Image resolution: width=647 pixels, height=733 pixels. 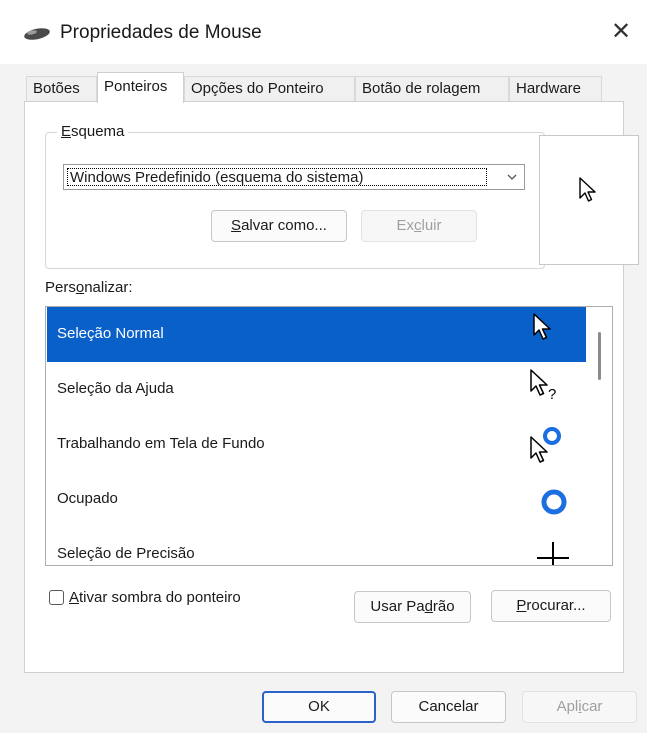 What do you see at coordinates (269, 89) in the screenshot?
I see `tab-opcoes-do-ponteiro: Opções do Ponteiro` at bounding box center [269, 89].